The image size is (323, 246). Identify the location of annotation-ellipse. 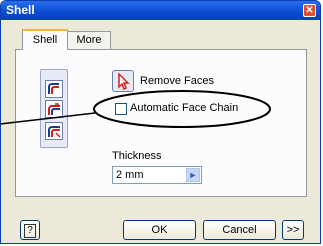
(182, 109).